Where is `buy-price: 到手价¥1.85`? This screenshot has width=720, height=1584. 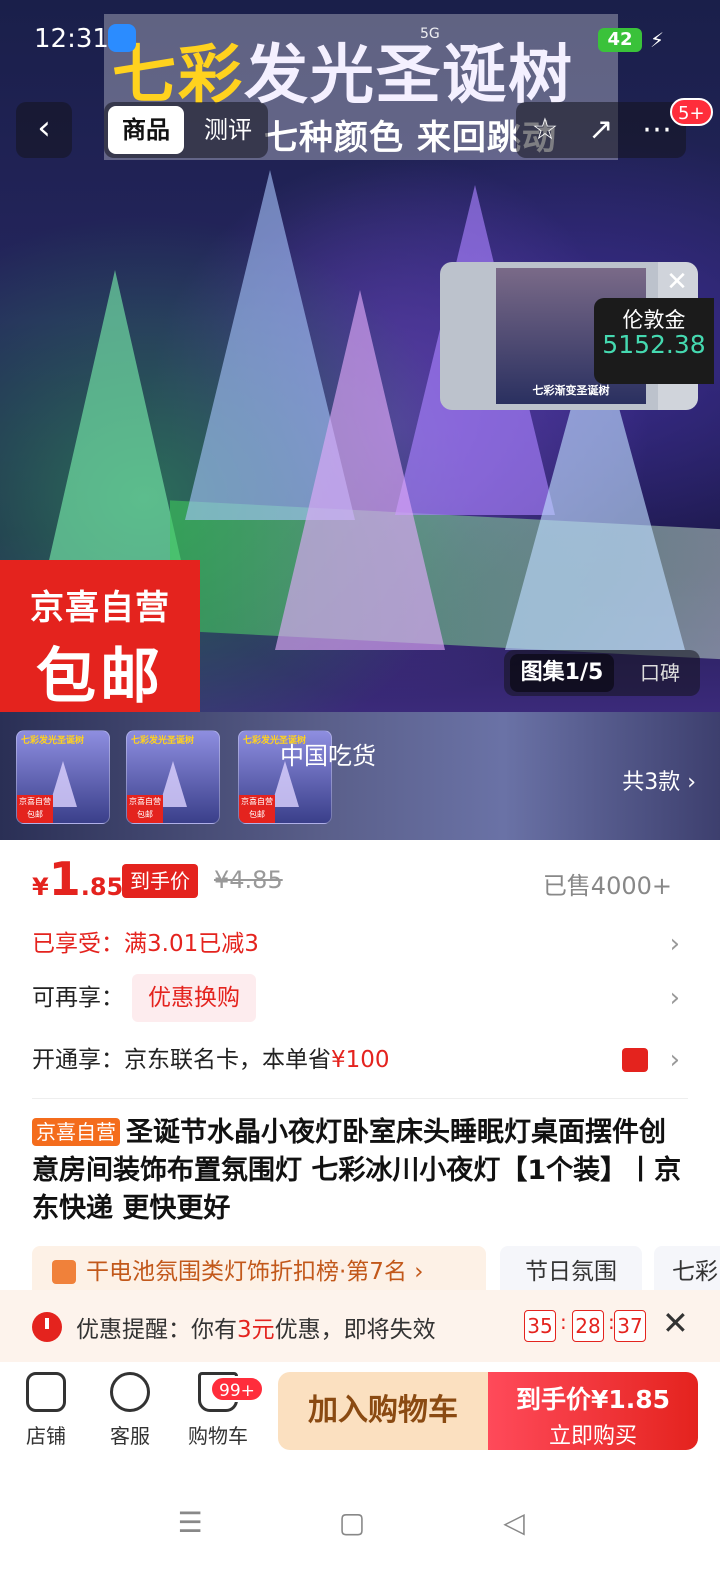 buy-price: 到手价¥1.85 is located at coordinates (593, 1399).